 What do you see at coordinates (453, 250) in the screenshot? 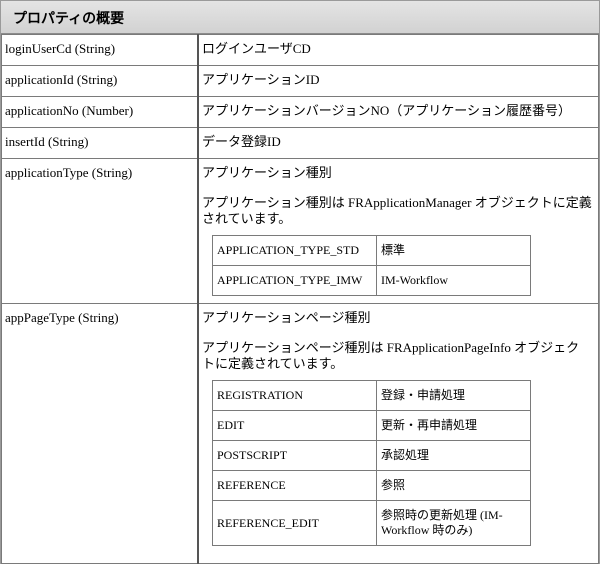
I see `constant-value: 標準` at bounding box center [453, 250].